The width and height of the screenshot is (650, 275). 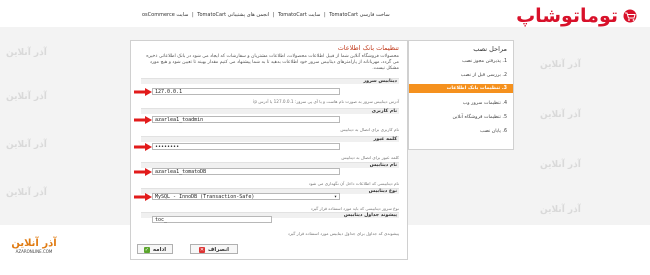 What do you see at coordinates (461, 75) in the screenshot?
I see `sidebar-item-precheck: 2. بررسی قبل از نصب` at bounding box center [461, 75].